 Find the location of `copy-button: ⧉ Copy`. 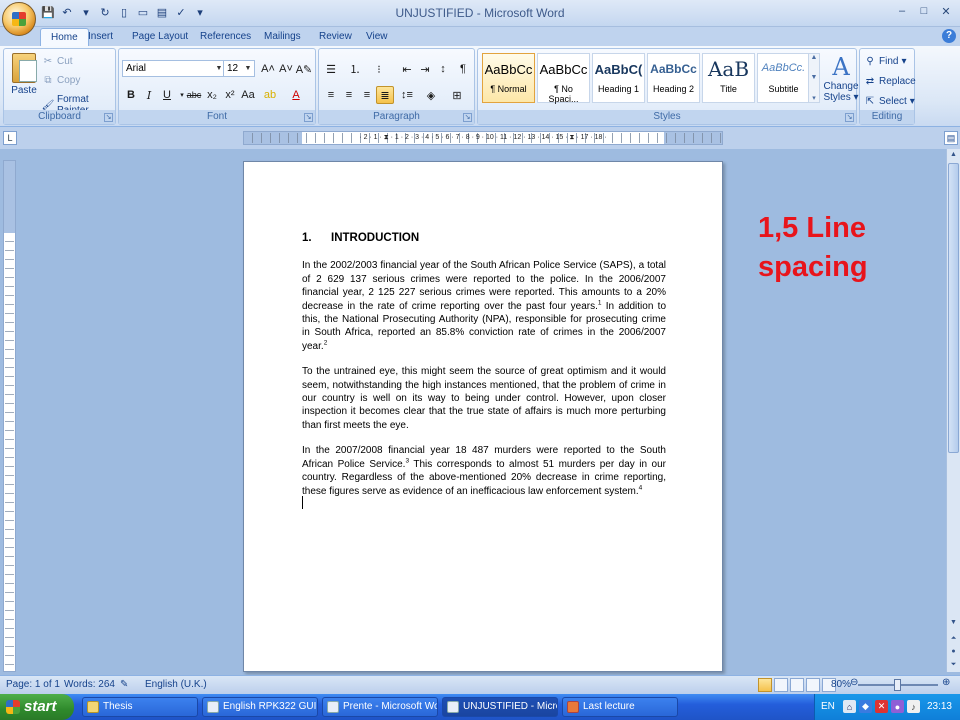

copy-button: ⧉ Copy is located at coordinates (61, 80).